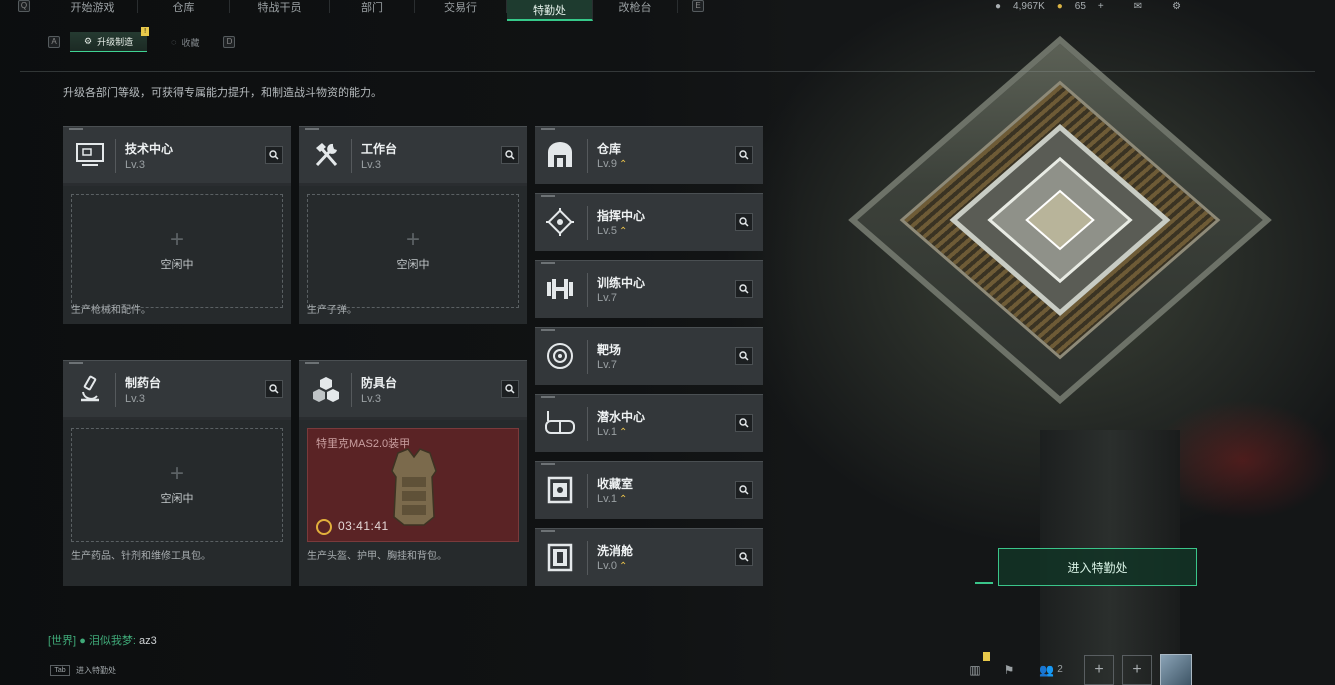 The width and height of the screenshot is (1335, 685). Describe the element at coordinates (607, 499) in the screenshot. I see `facility-level: Lv.1` at that location.